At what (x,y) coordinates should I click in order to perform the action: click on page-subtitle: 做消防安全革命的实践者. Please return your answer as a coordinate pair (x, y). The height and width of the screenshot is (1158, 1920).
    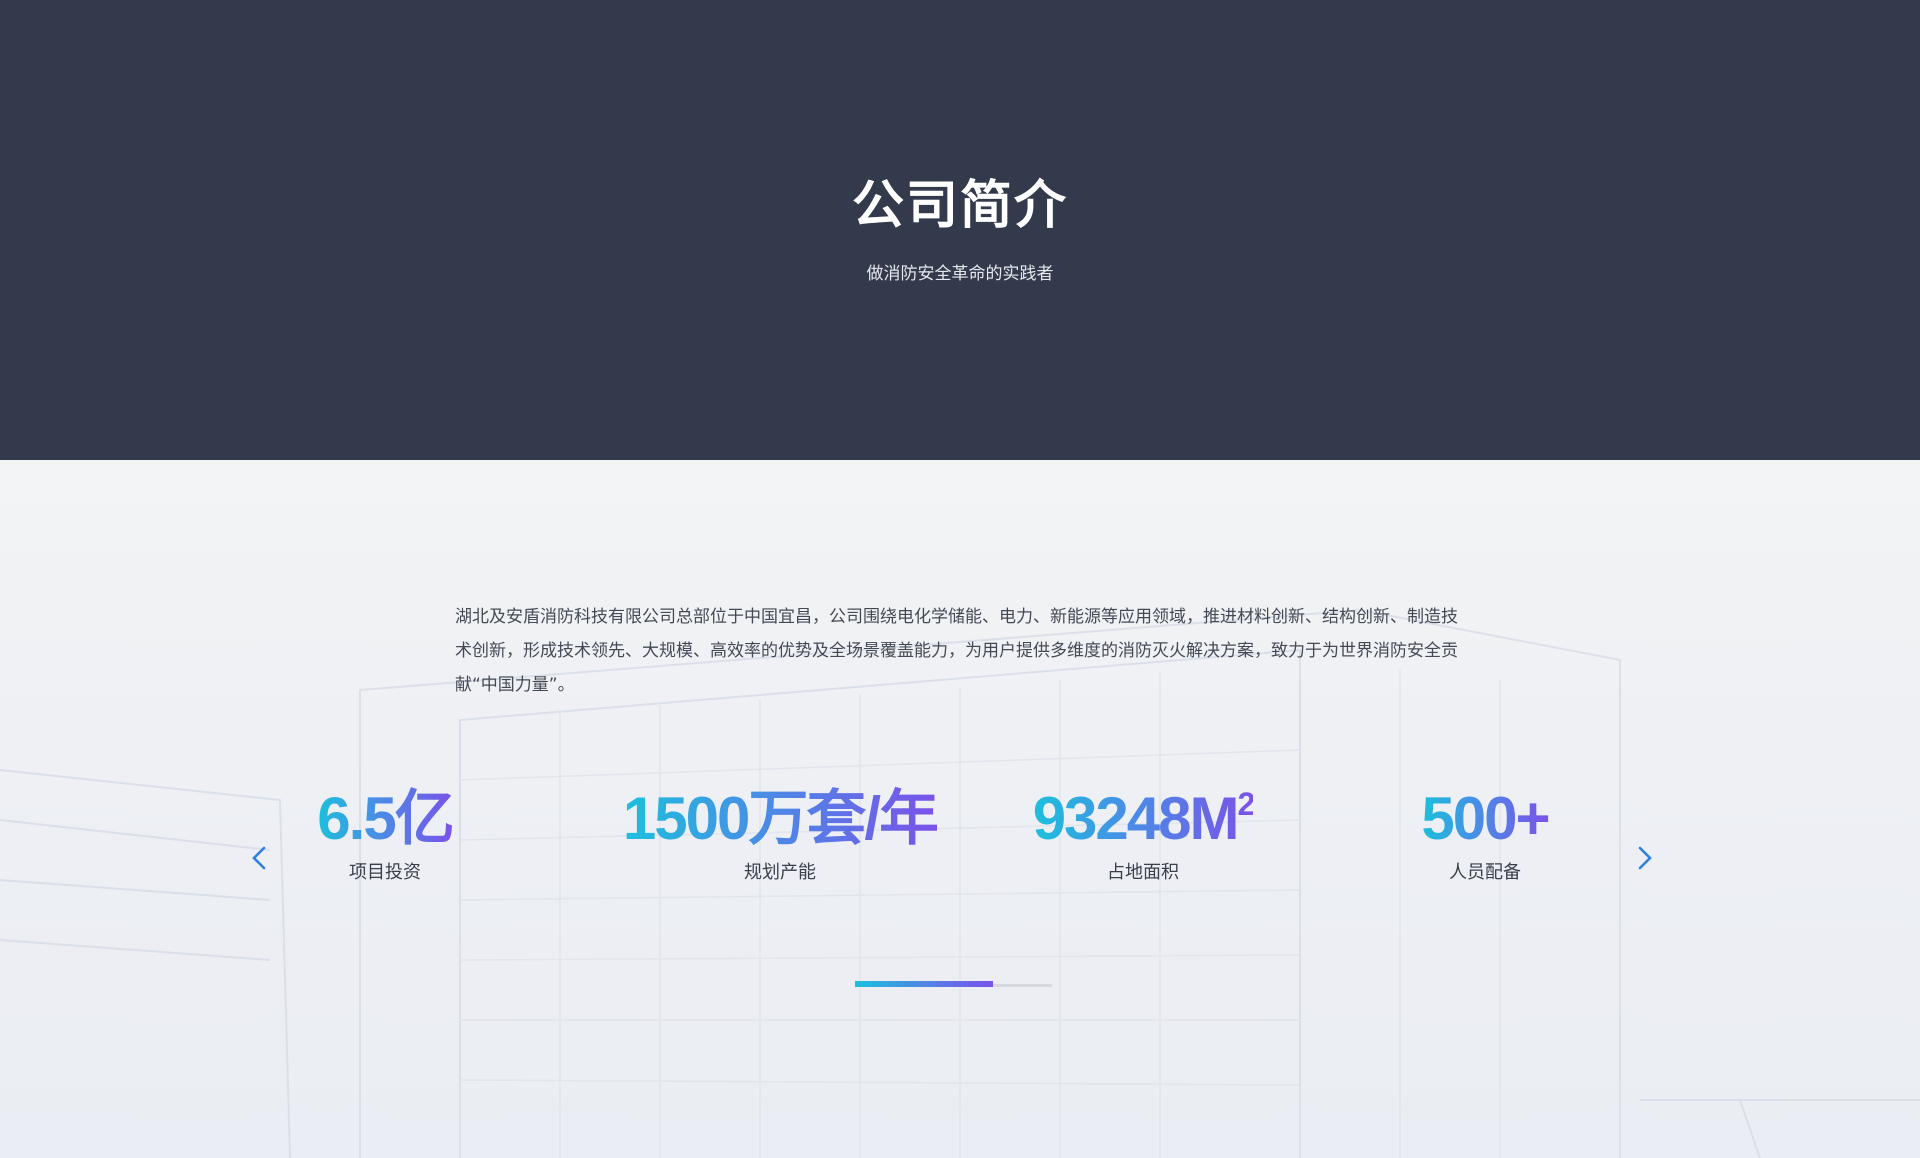
    Looking at the image, I should click on (960, 274).